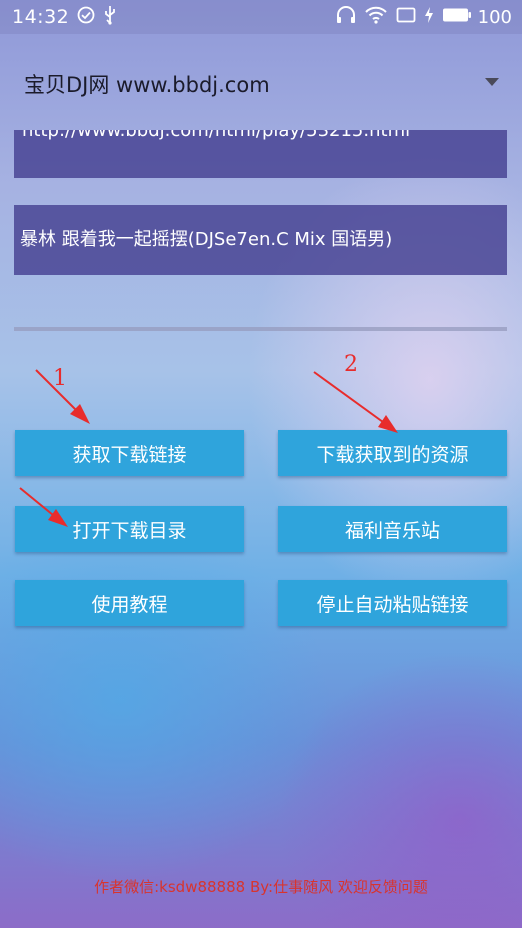 Image resolution: width=522 pixels, height=928 pixels. What do you see at coordinates (392, 603) in the screenshot?
I see `stop-auto-paste-button: 停止自动粘贴链接` at bounding box center [392, 603].